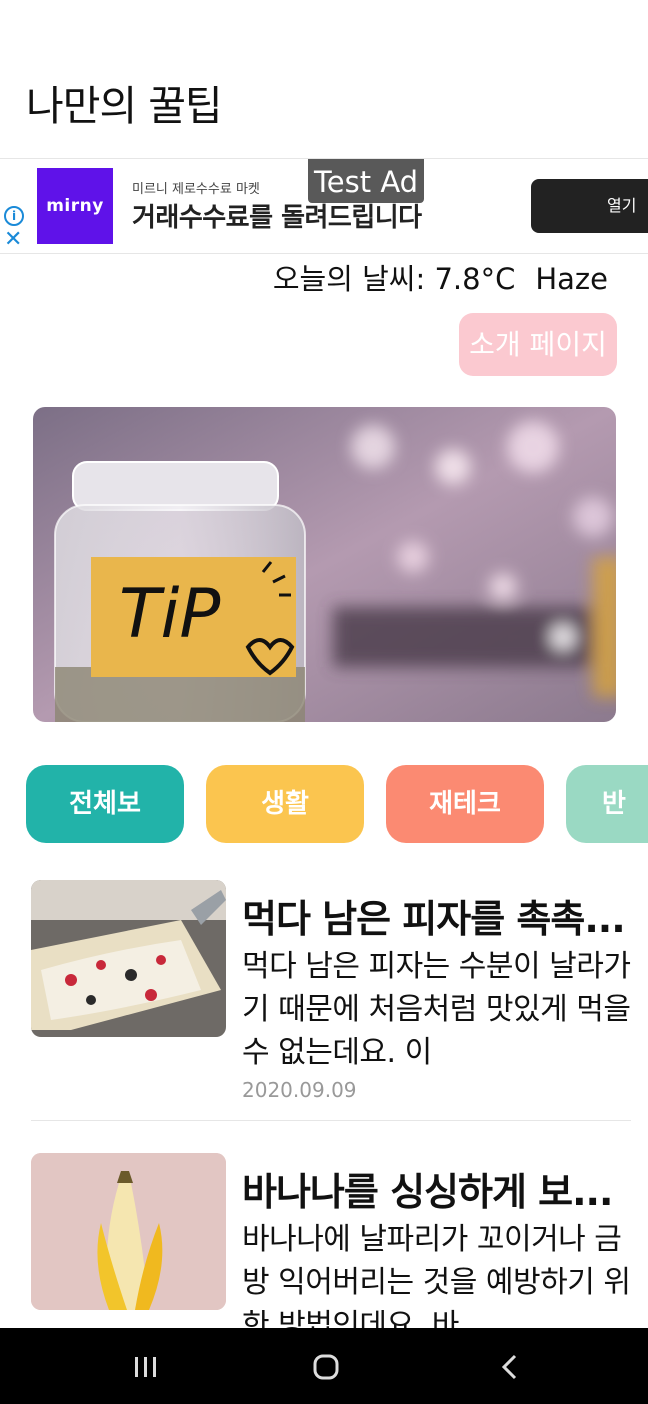 The height and width of the screenshot is (1404, 648). What do you see at coordinates (538, 344) in the screenshot?
I see `intro-page-button: 소개 페이지` at bounding box center [538, 344].